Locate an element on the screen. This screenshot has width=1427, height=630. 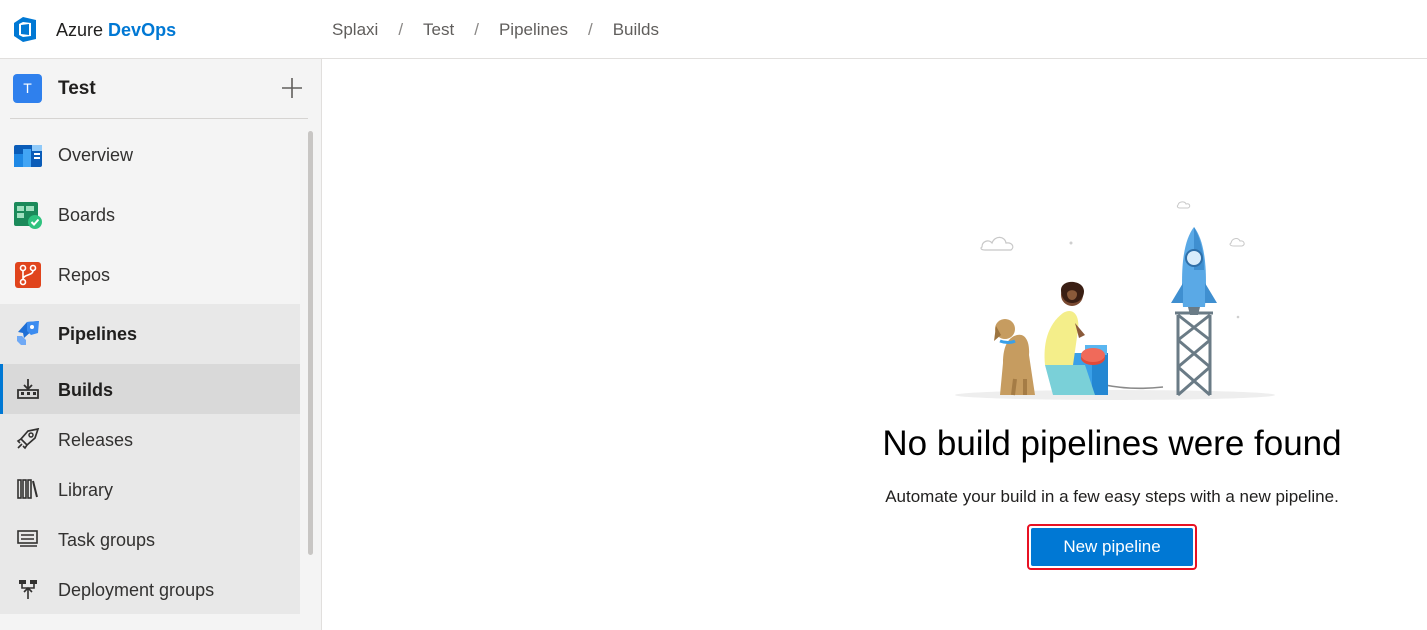
breadcrumb: Splaxi / Test / Pipelines / Builds is located at coordinates (495, 30).